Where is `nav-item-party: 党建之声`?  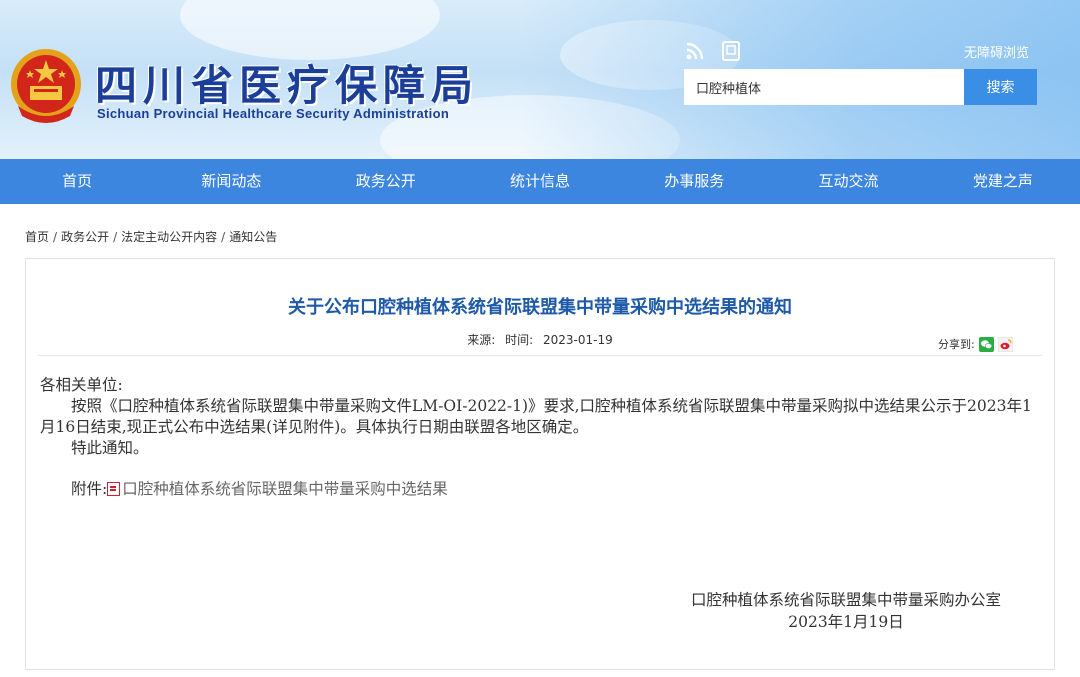
nav-item-party: 党建之声 is located at coordinates (1003, 181).